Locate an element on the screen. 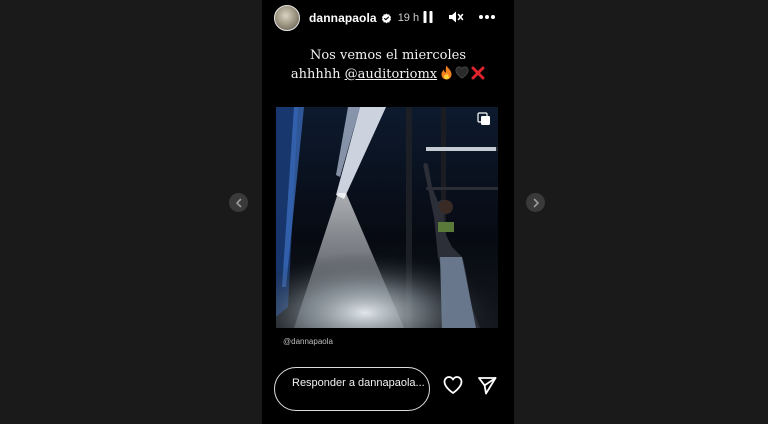 Image resolution: width=768 pixels, height=424 pixels. photo-credit: @dannapaola is located at coordinates (308, 341).